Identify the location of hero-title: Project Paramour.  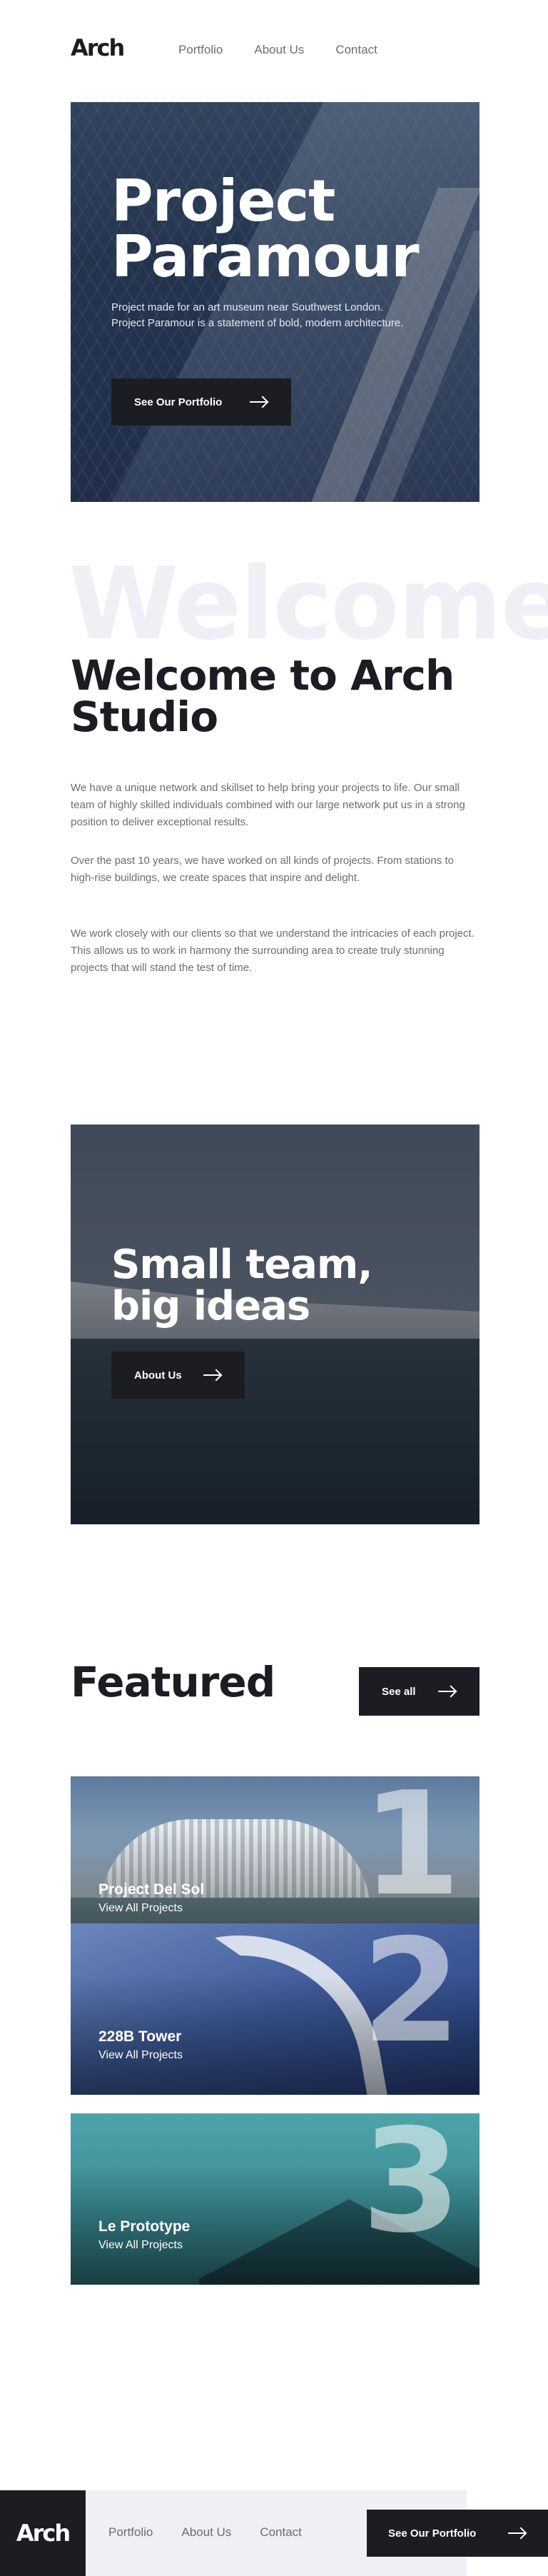
(265, 229).